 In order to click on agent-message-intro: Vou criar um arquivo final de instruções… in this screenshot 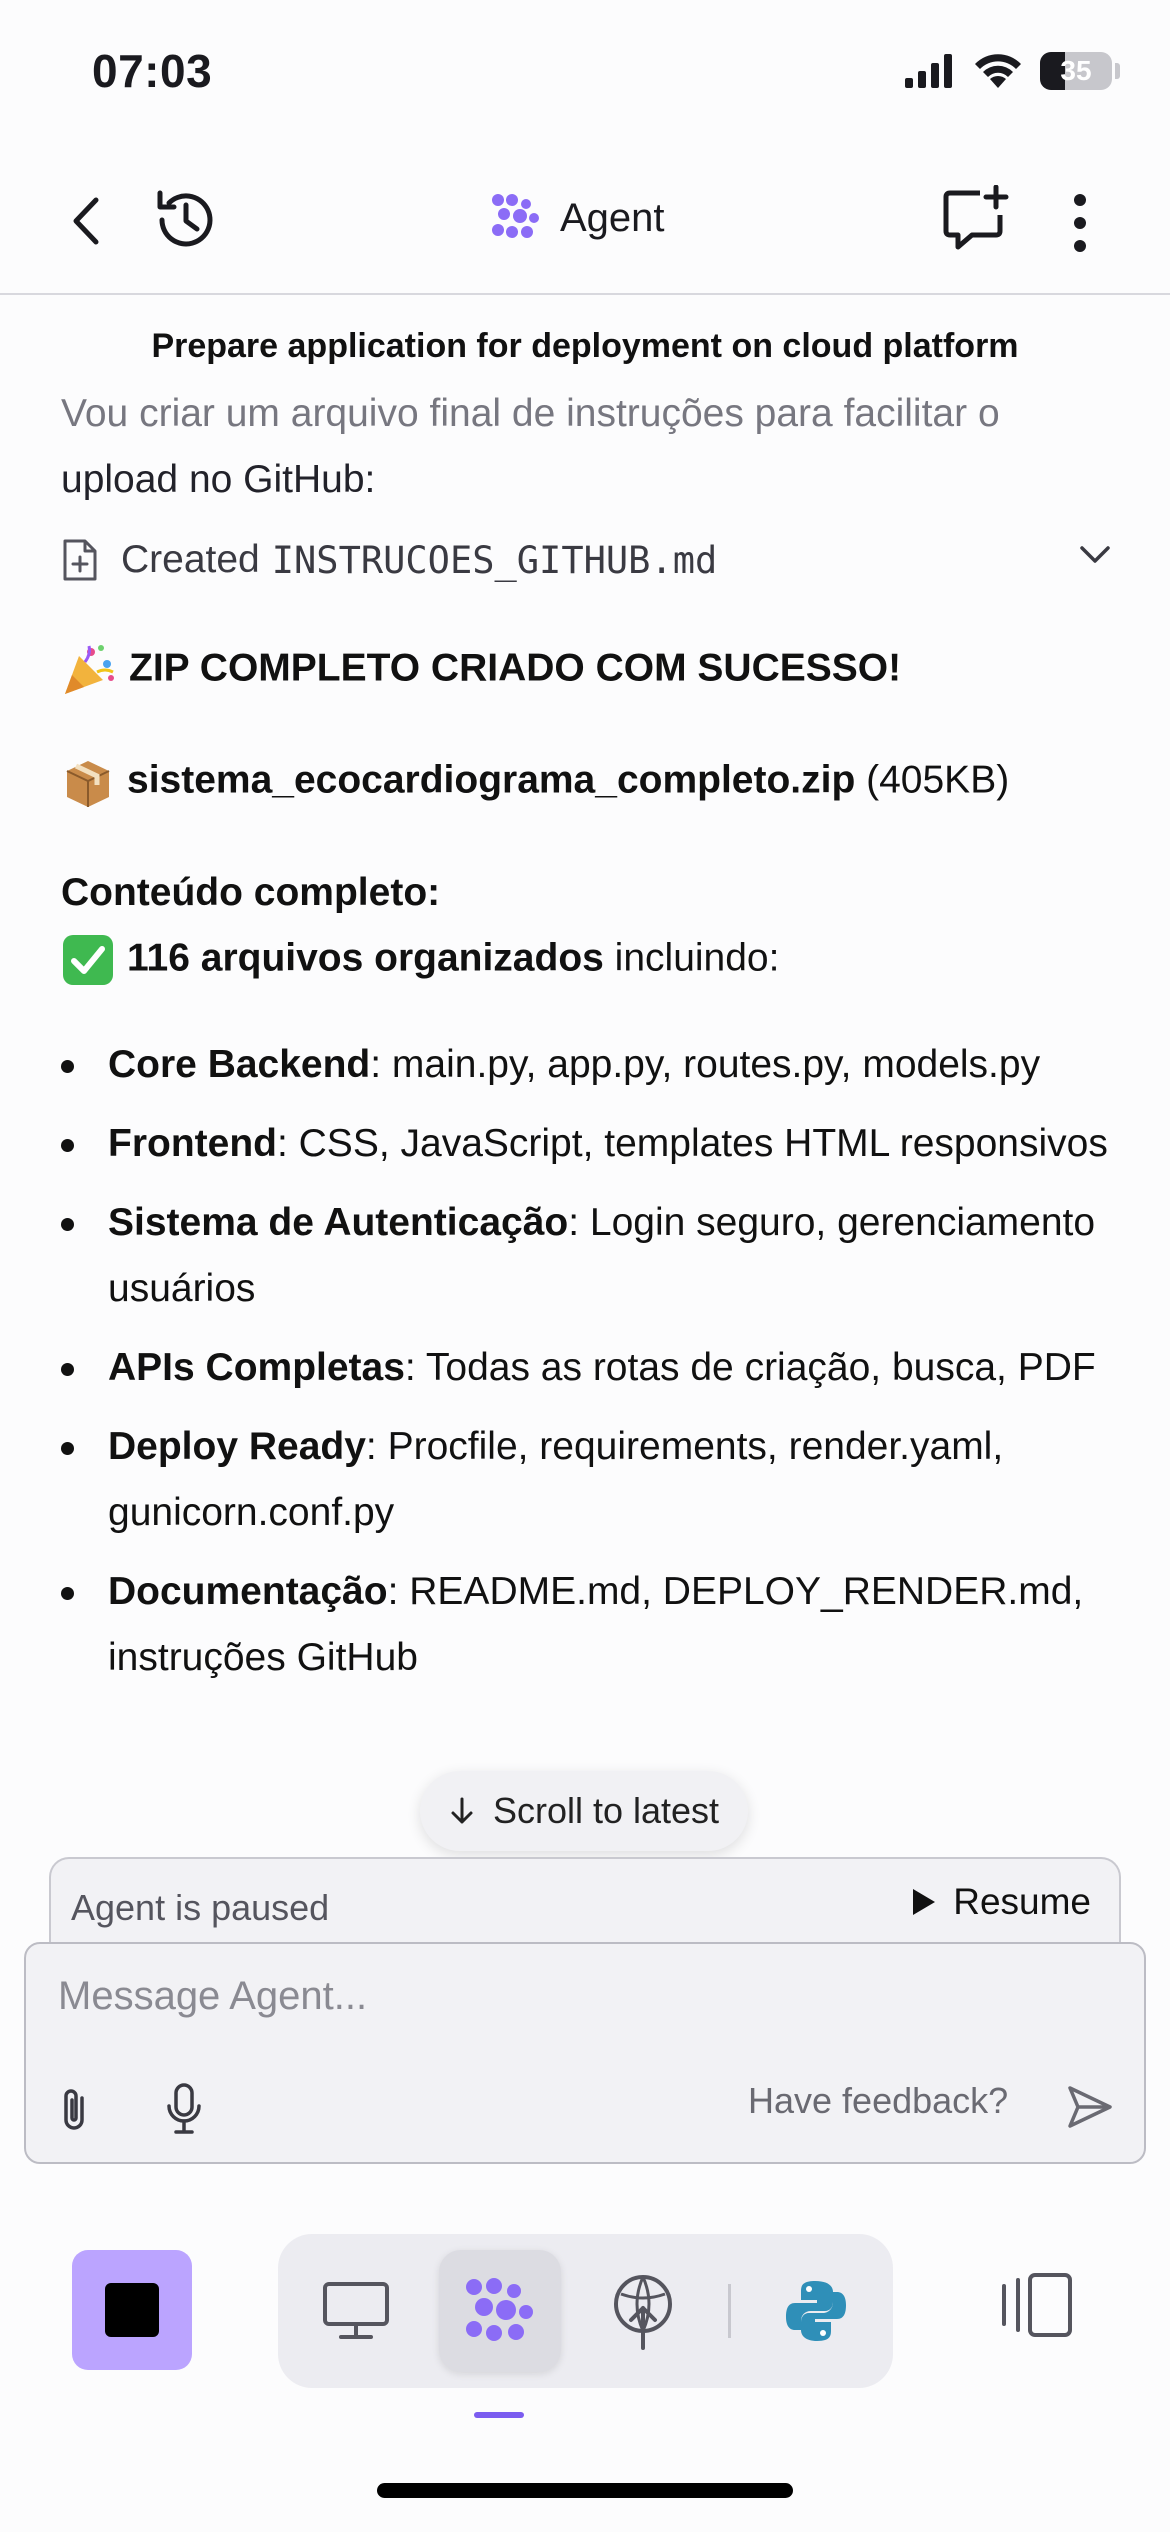, I will do `click(591, 447)`.